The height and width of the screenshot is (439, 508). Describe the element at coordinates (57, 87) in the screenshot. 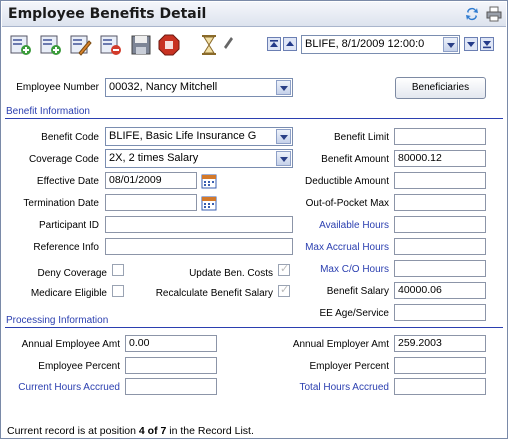

I see `employee-number-label: Employee Number` at that location.